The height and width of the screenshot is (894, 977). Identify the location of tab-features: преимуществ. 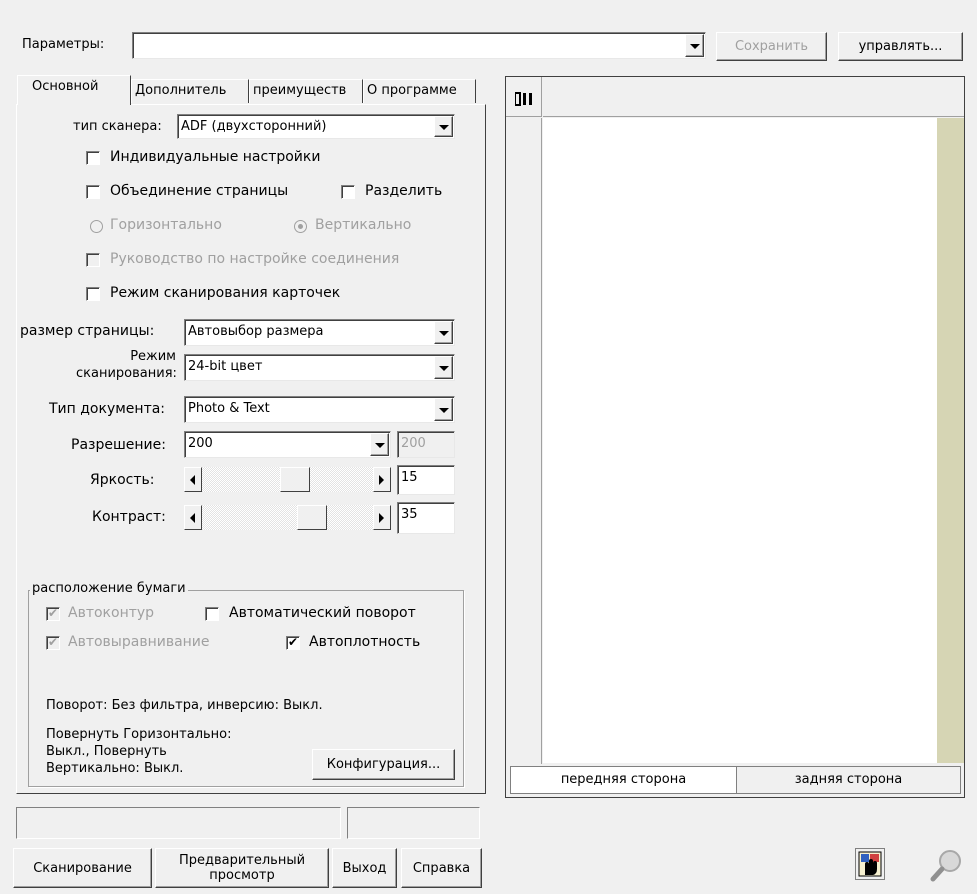
(306, 91).